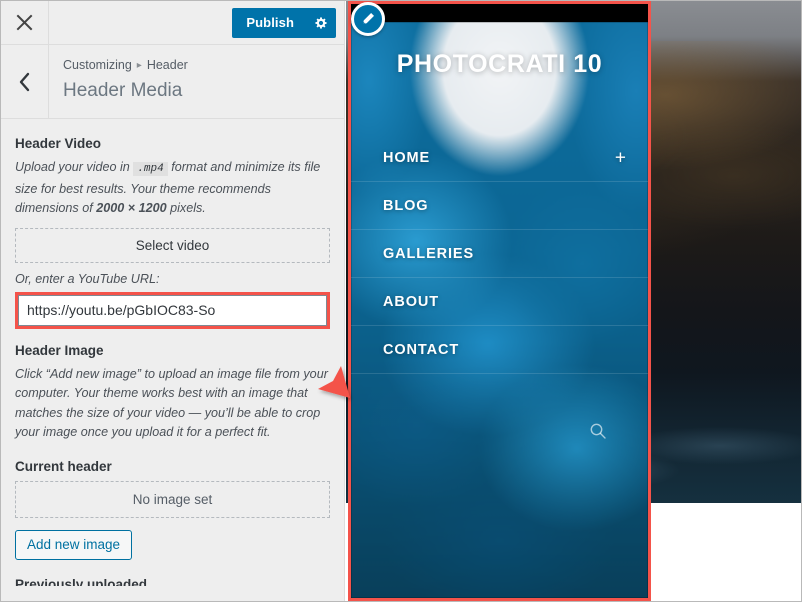 Image resolution: width=802 pixels, height=602 pixels. Describe the element at coordinates (203, 65) in the screenshot. I see `breadcrumb: Customizing ▸ Header` at that location.